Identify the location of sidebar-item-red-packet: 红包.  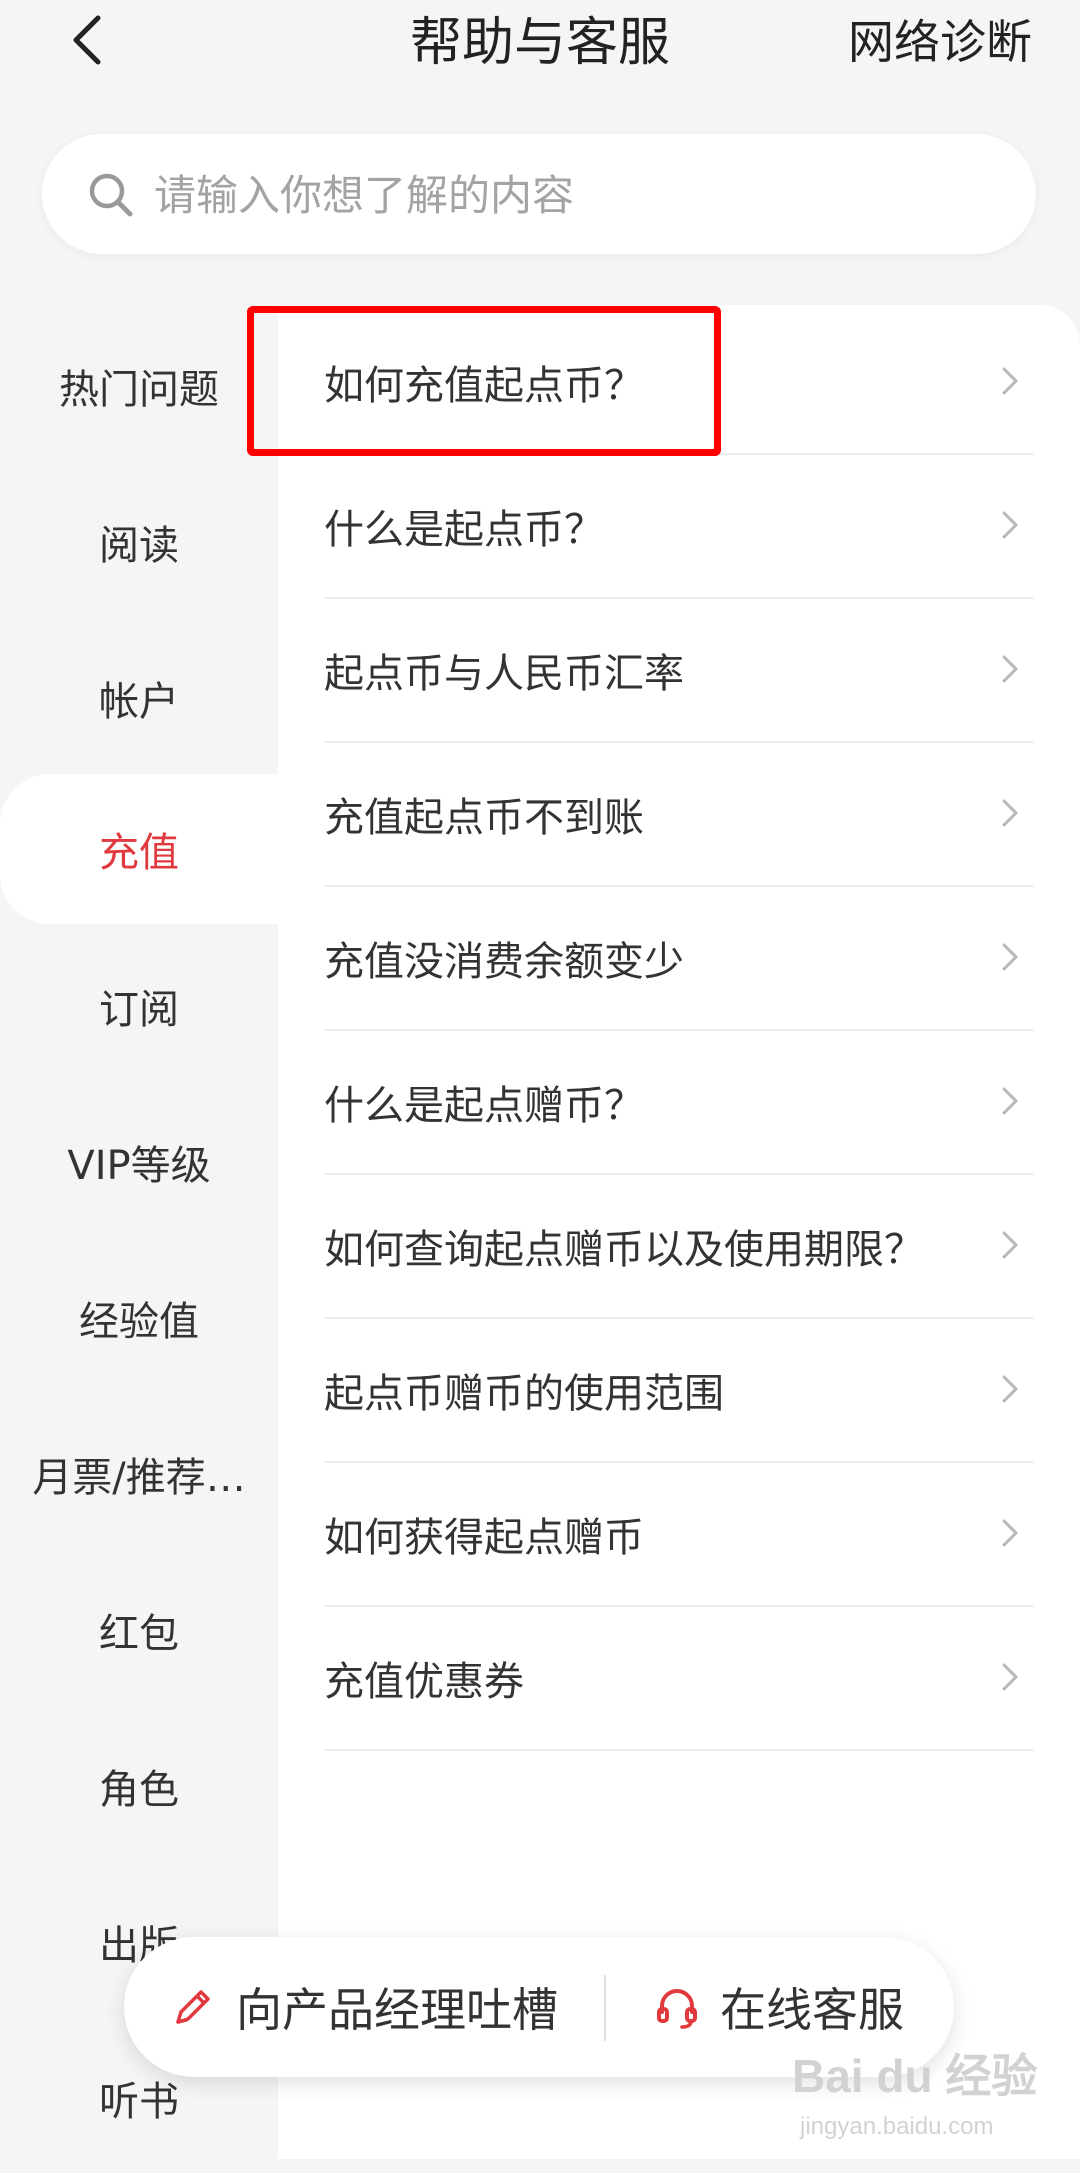
(139, 1630).